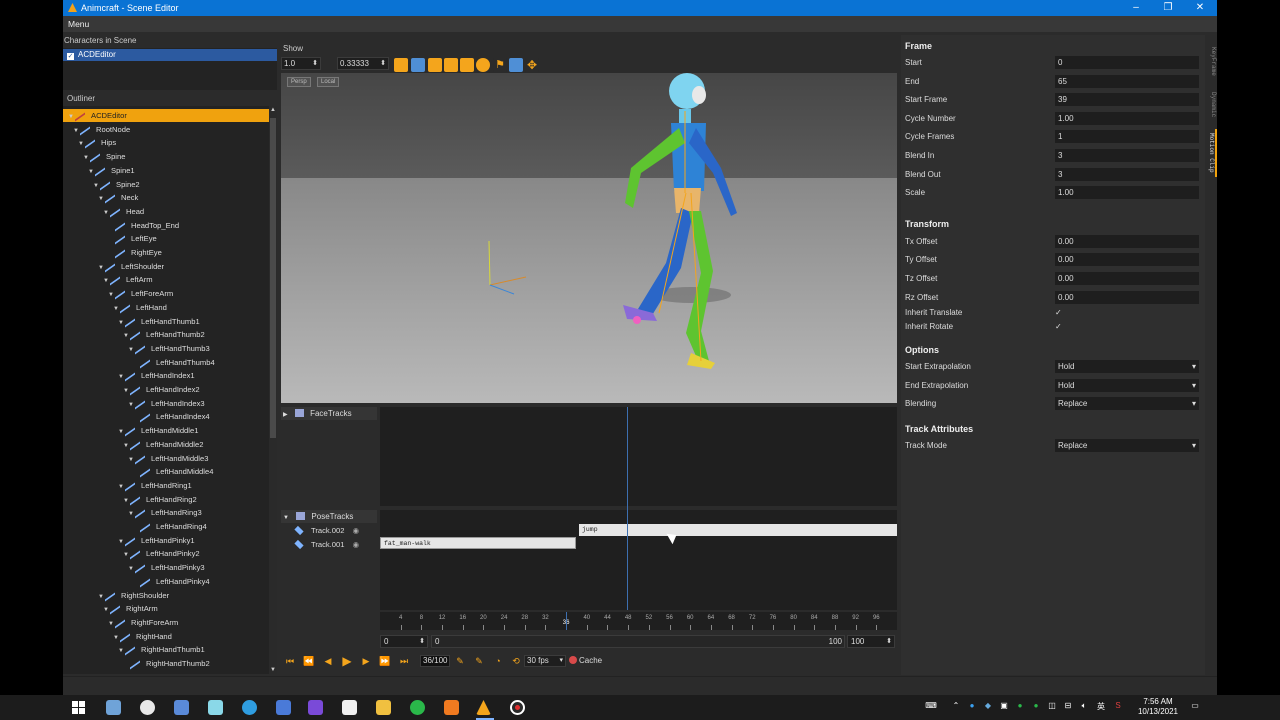 The image size is (1280, 720). I want to click on outliner-node: ▼ LeftHandPinky3, so click(166, 566).